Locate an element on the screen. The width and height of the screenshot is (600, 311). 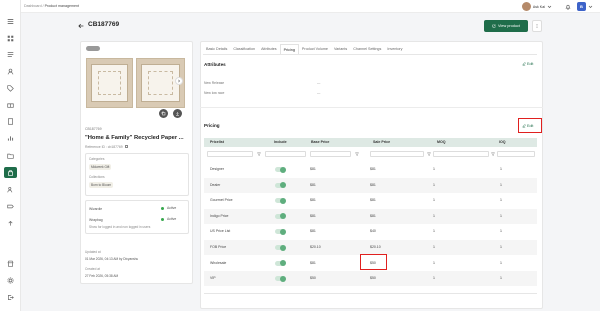
tag-icon is located at coordinates (10, 88).